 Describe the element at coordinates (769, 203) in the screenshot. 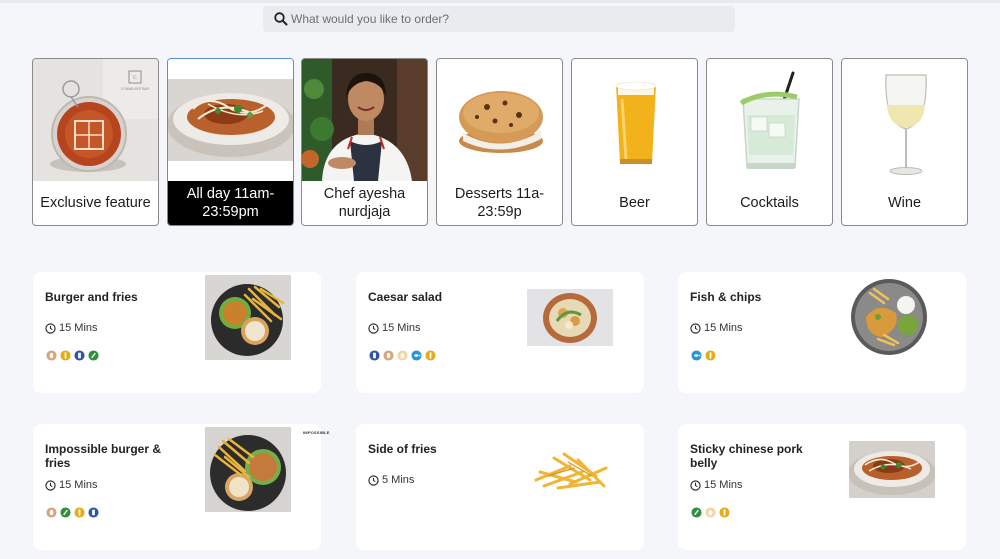

I see `category-label: Cocktails` at that location.